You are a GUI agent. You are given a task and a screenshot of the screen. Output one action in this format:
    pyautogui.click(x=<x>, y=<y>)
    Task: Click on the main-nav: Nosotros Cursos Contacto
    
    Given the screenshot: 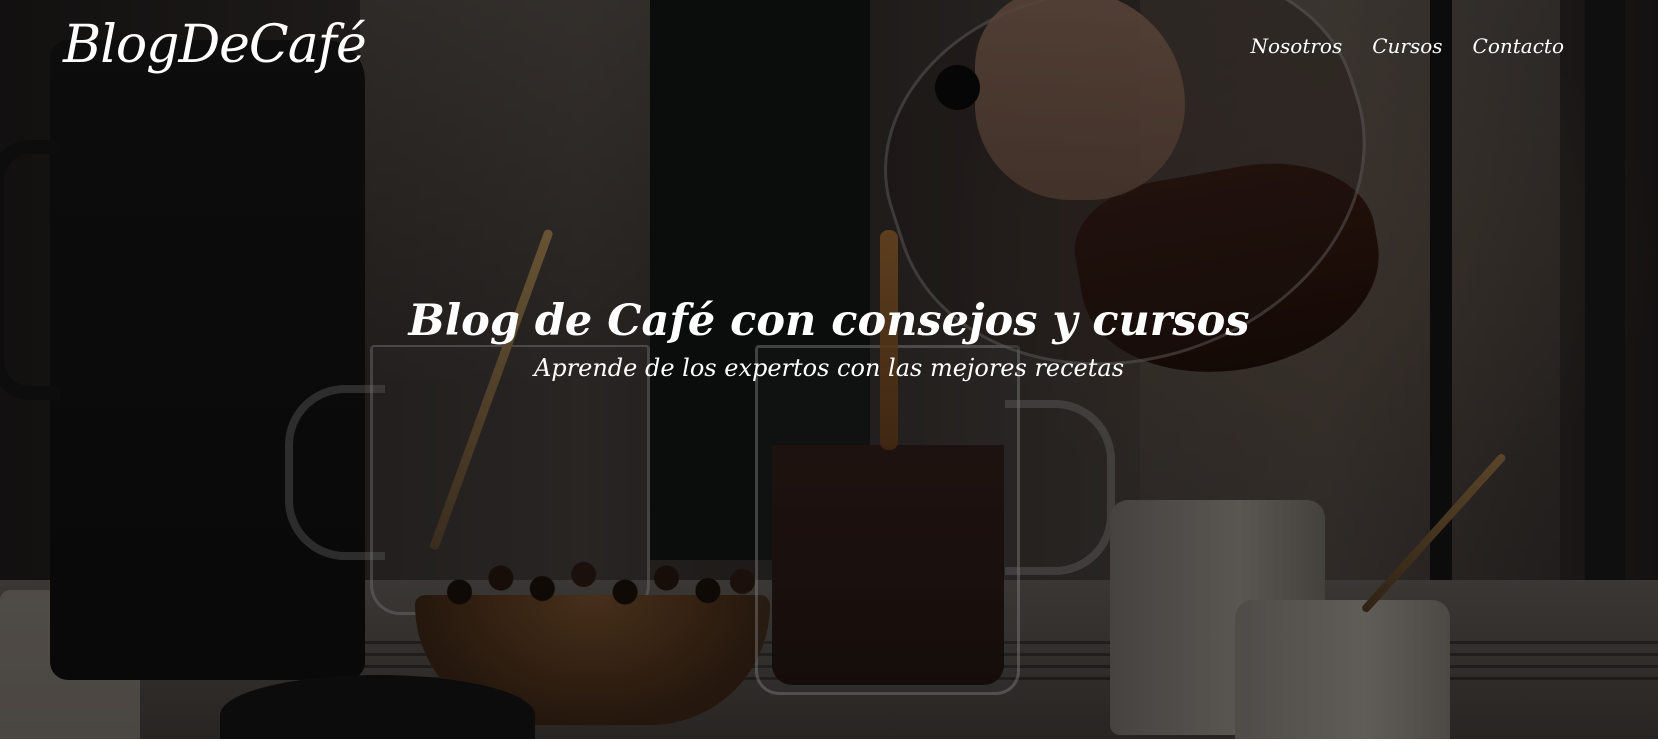 What is the action you would take?
    pyautogui.click(x=1407, y=46)
    